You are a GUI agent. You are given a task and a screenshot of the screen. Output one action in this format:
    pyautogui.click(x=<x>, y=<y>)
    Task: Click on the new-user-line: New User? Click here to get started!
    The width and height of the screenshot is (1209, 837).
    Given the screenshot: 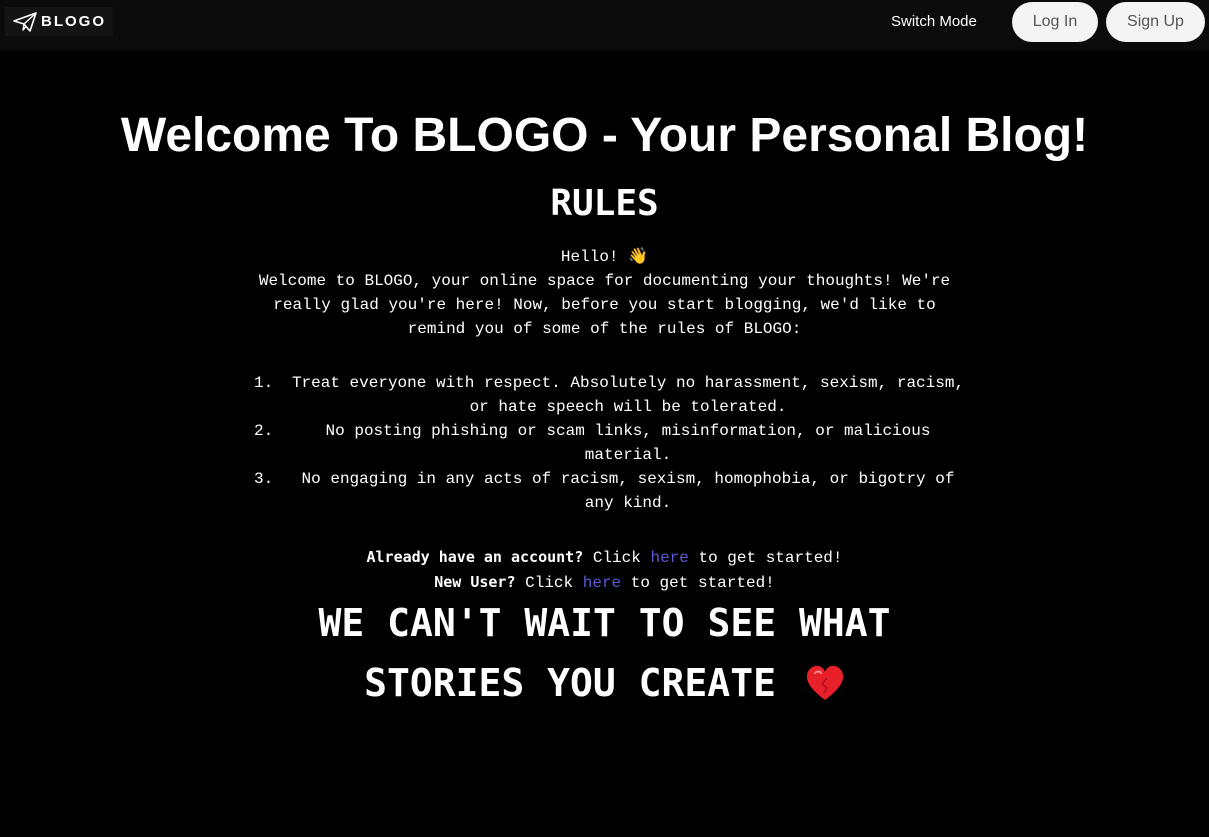 What is the action you would take?
    pyautogui.click(x=604, y=582)
    